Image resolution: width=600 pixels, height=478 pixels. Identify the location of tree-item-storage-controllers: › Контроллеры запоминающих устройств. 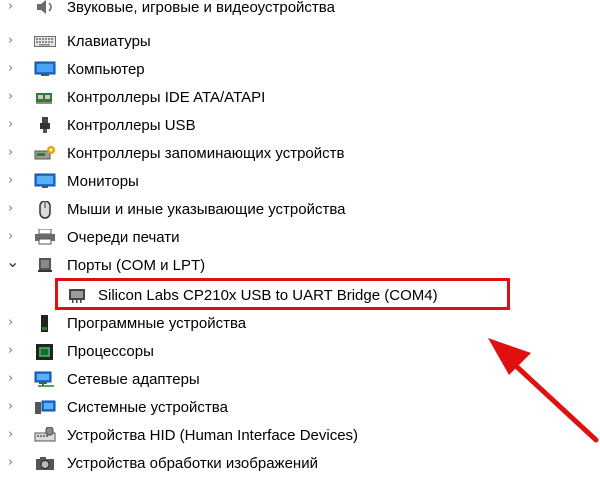
(280, 154).